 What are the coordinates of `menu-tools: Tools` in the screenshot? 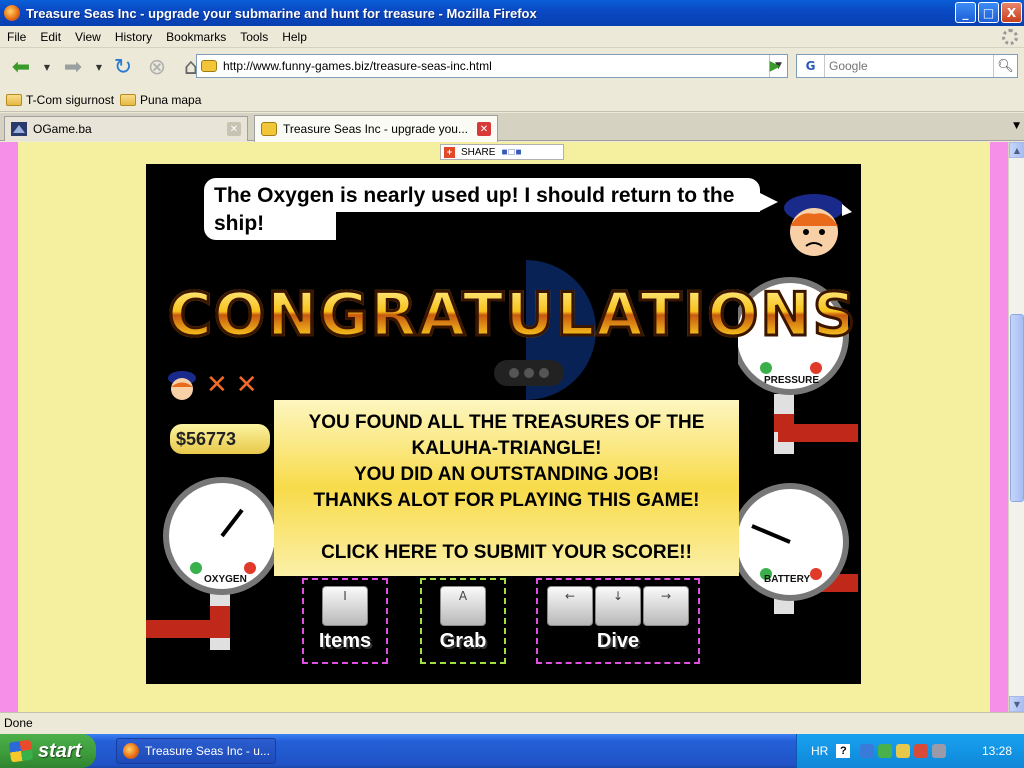 It's located at (254, 37).